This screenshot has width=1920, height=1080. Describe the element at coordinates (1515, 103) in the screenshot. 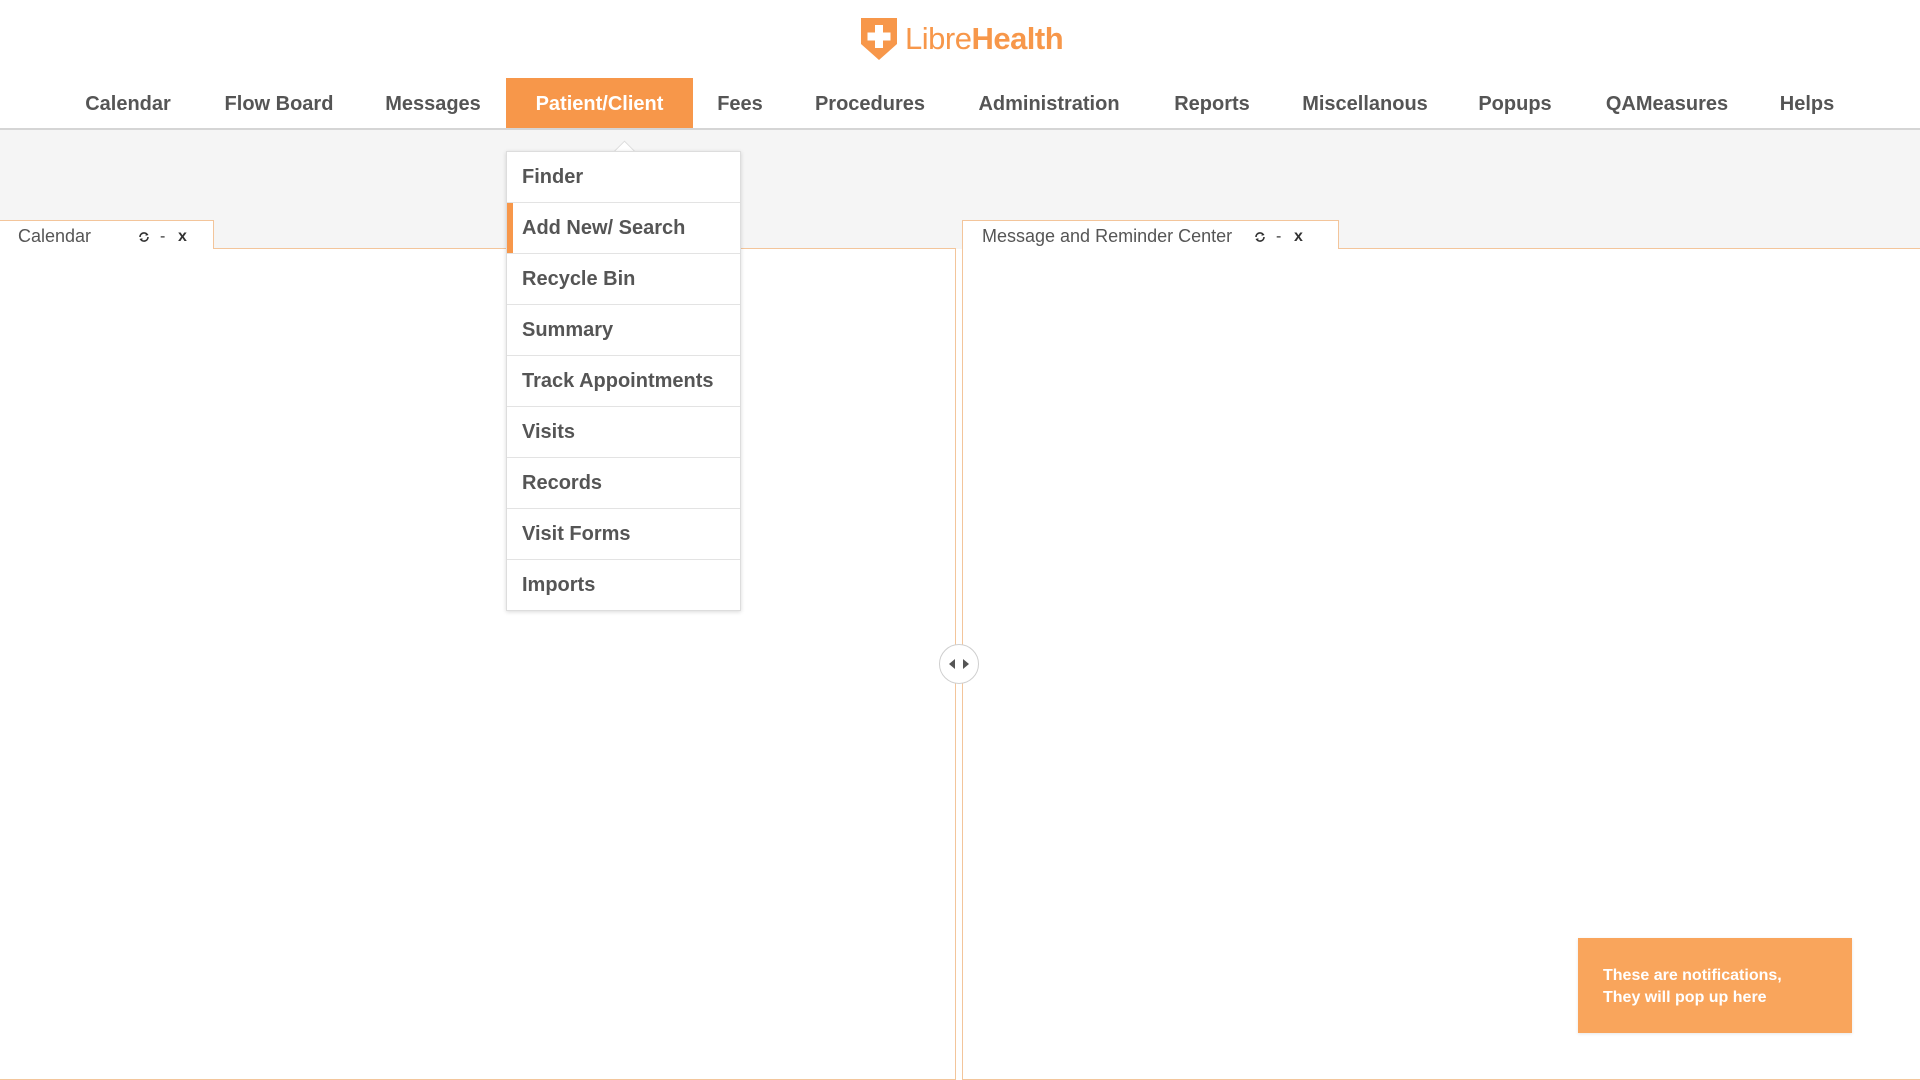

I see `nav-item-popups: Popups` at that location.